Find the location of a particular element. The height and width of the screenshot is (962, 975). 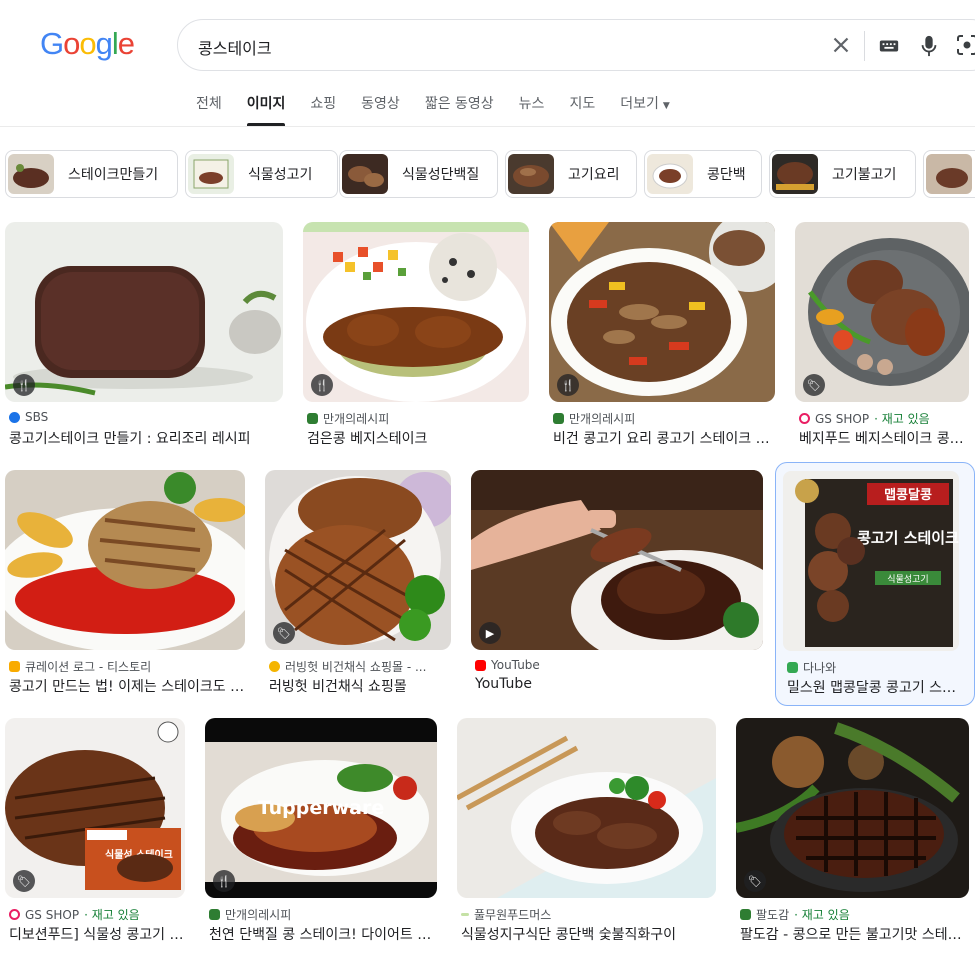

image-result: 큐레이션 로그 - 티스토리 콩고기 만드는 법! 이제는 스테이크도 콩으로 is located at coordinates (125, 585).